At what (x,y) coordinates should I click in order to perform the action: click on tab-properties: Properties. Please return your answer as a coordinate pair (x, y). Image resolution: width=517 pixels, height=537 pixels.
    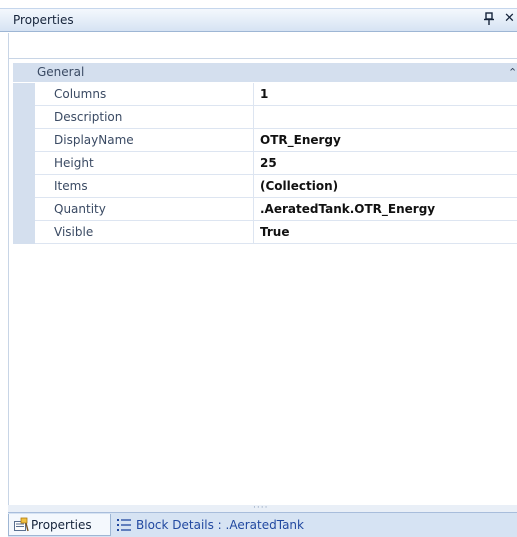
    Looking at the image, I should click on (59, 525).